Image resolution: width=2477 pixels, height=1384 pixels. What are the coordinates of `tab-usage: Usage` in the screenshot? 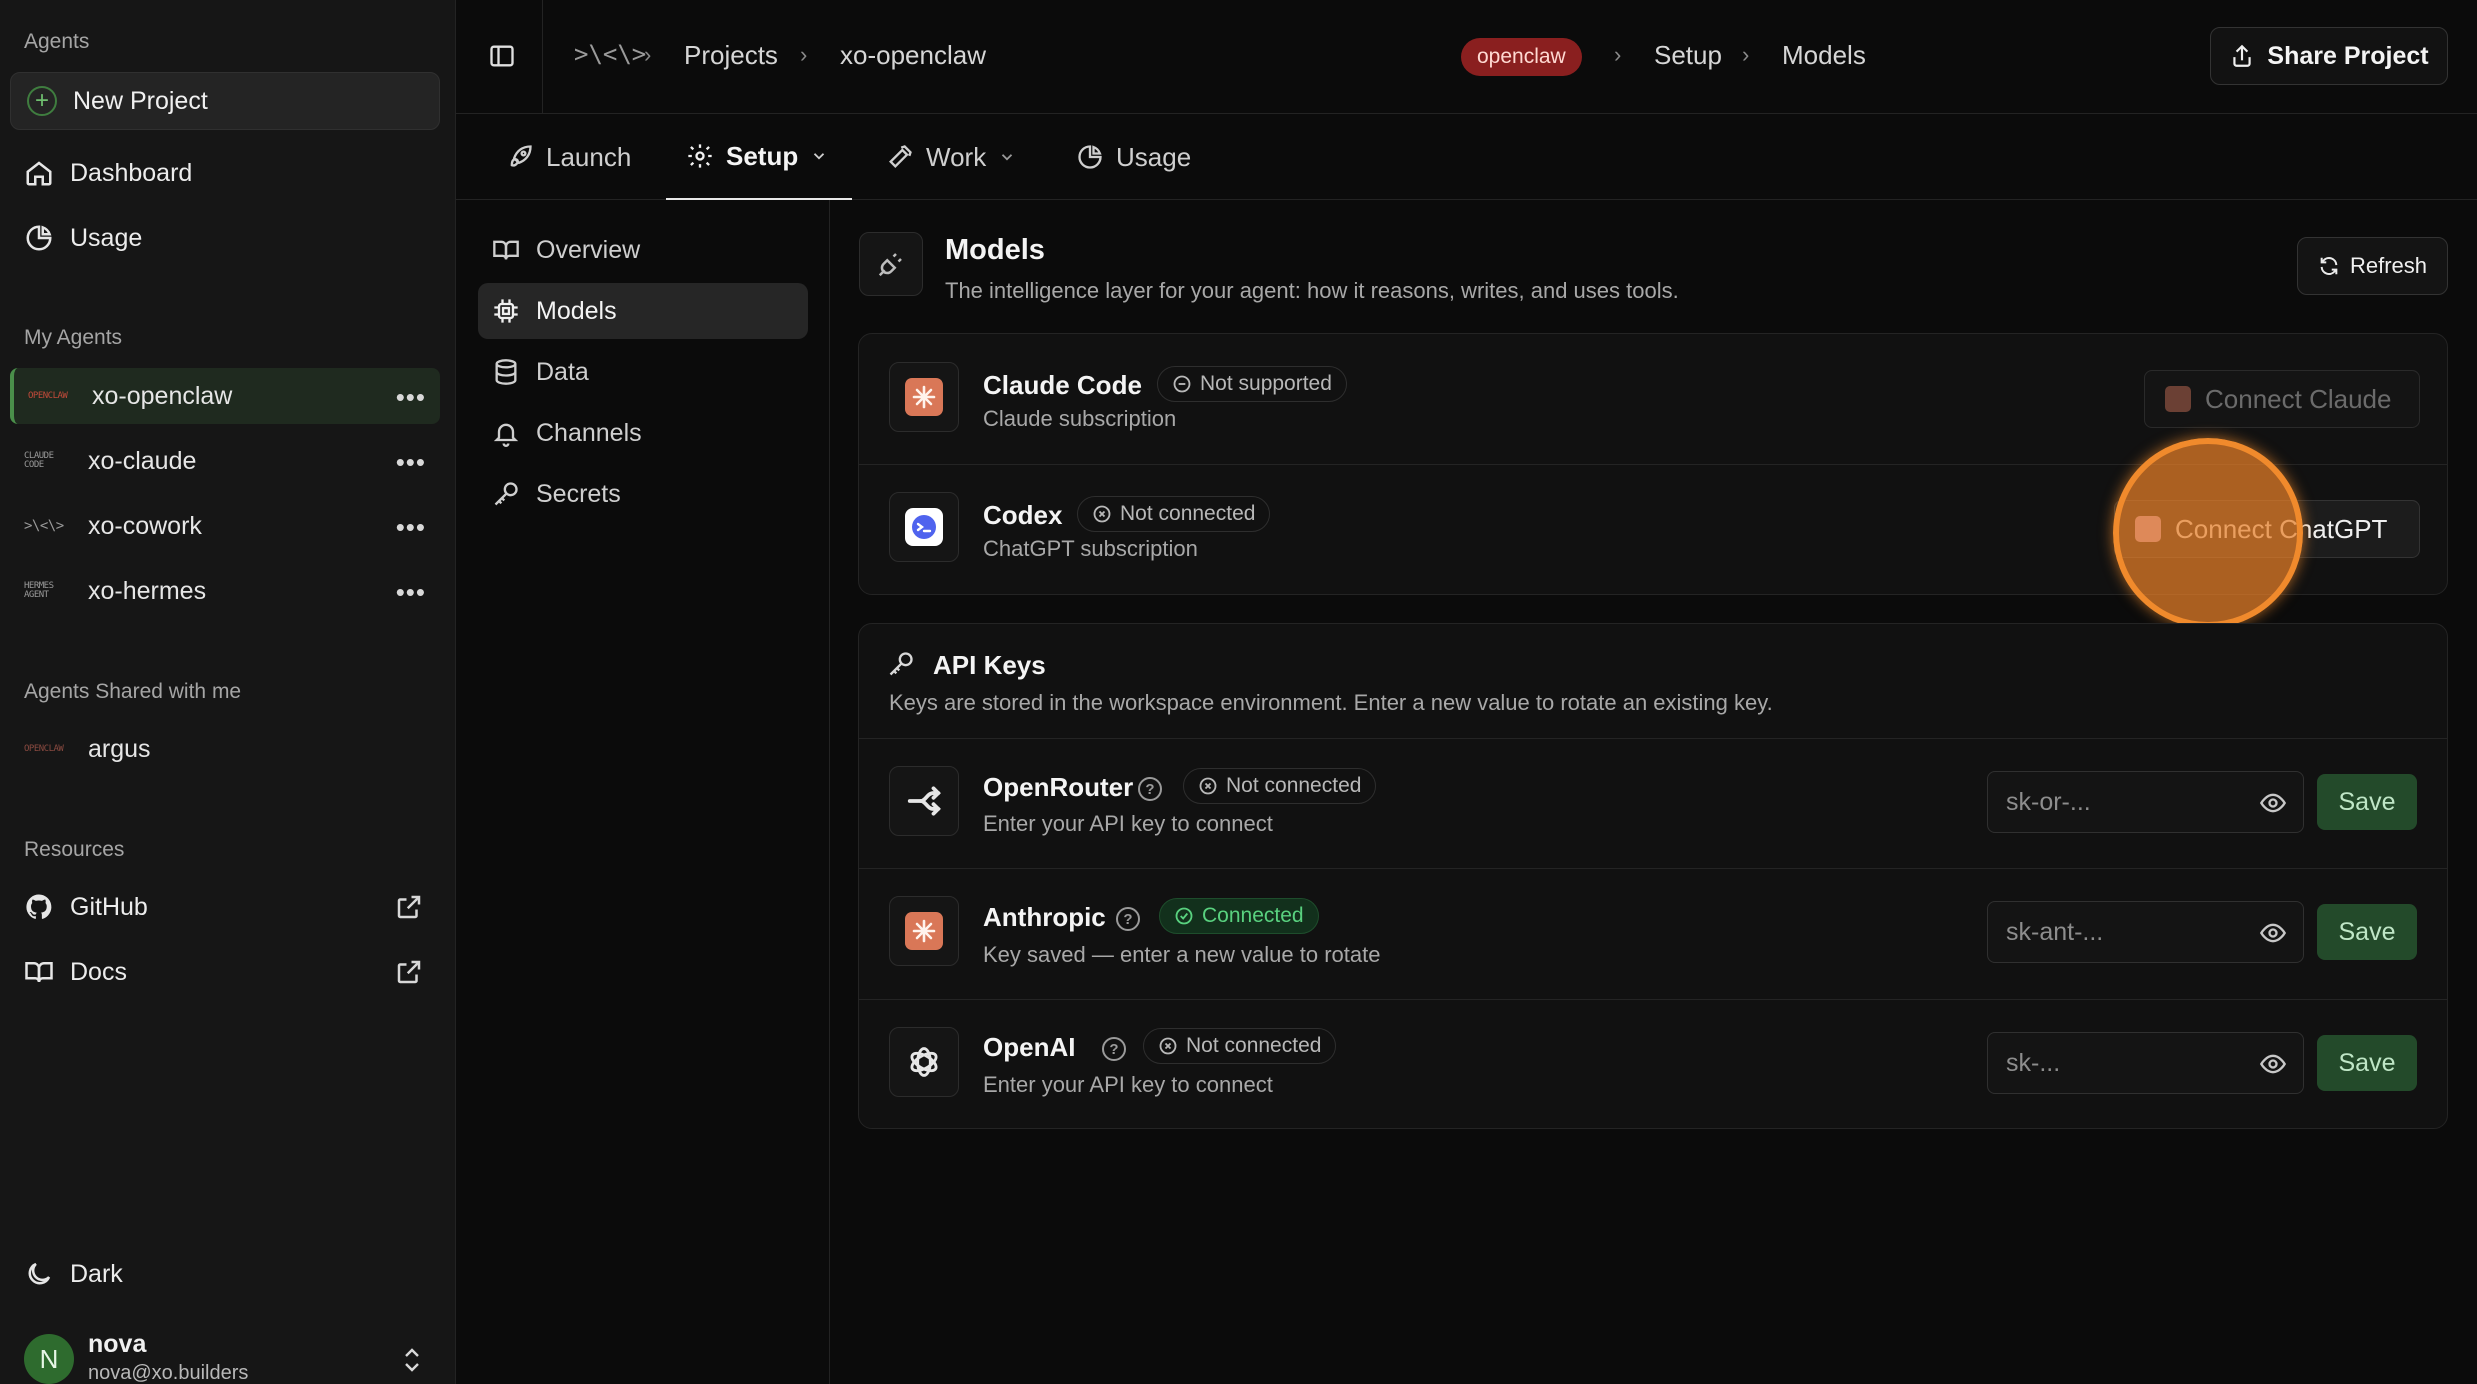 It's located at (1133, 157).